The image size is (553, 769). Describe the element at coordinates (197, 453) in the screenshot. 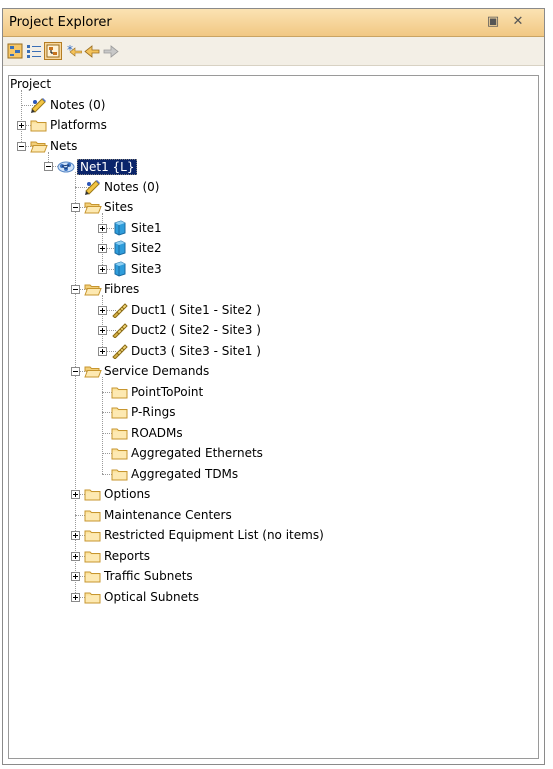

I see `tree-item-label: Aggregated Ethernets` at that location.